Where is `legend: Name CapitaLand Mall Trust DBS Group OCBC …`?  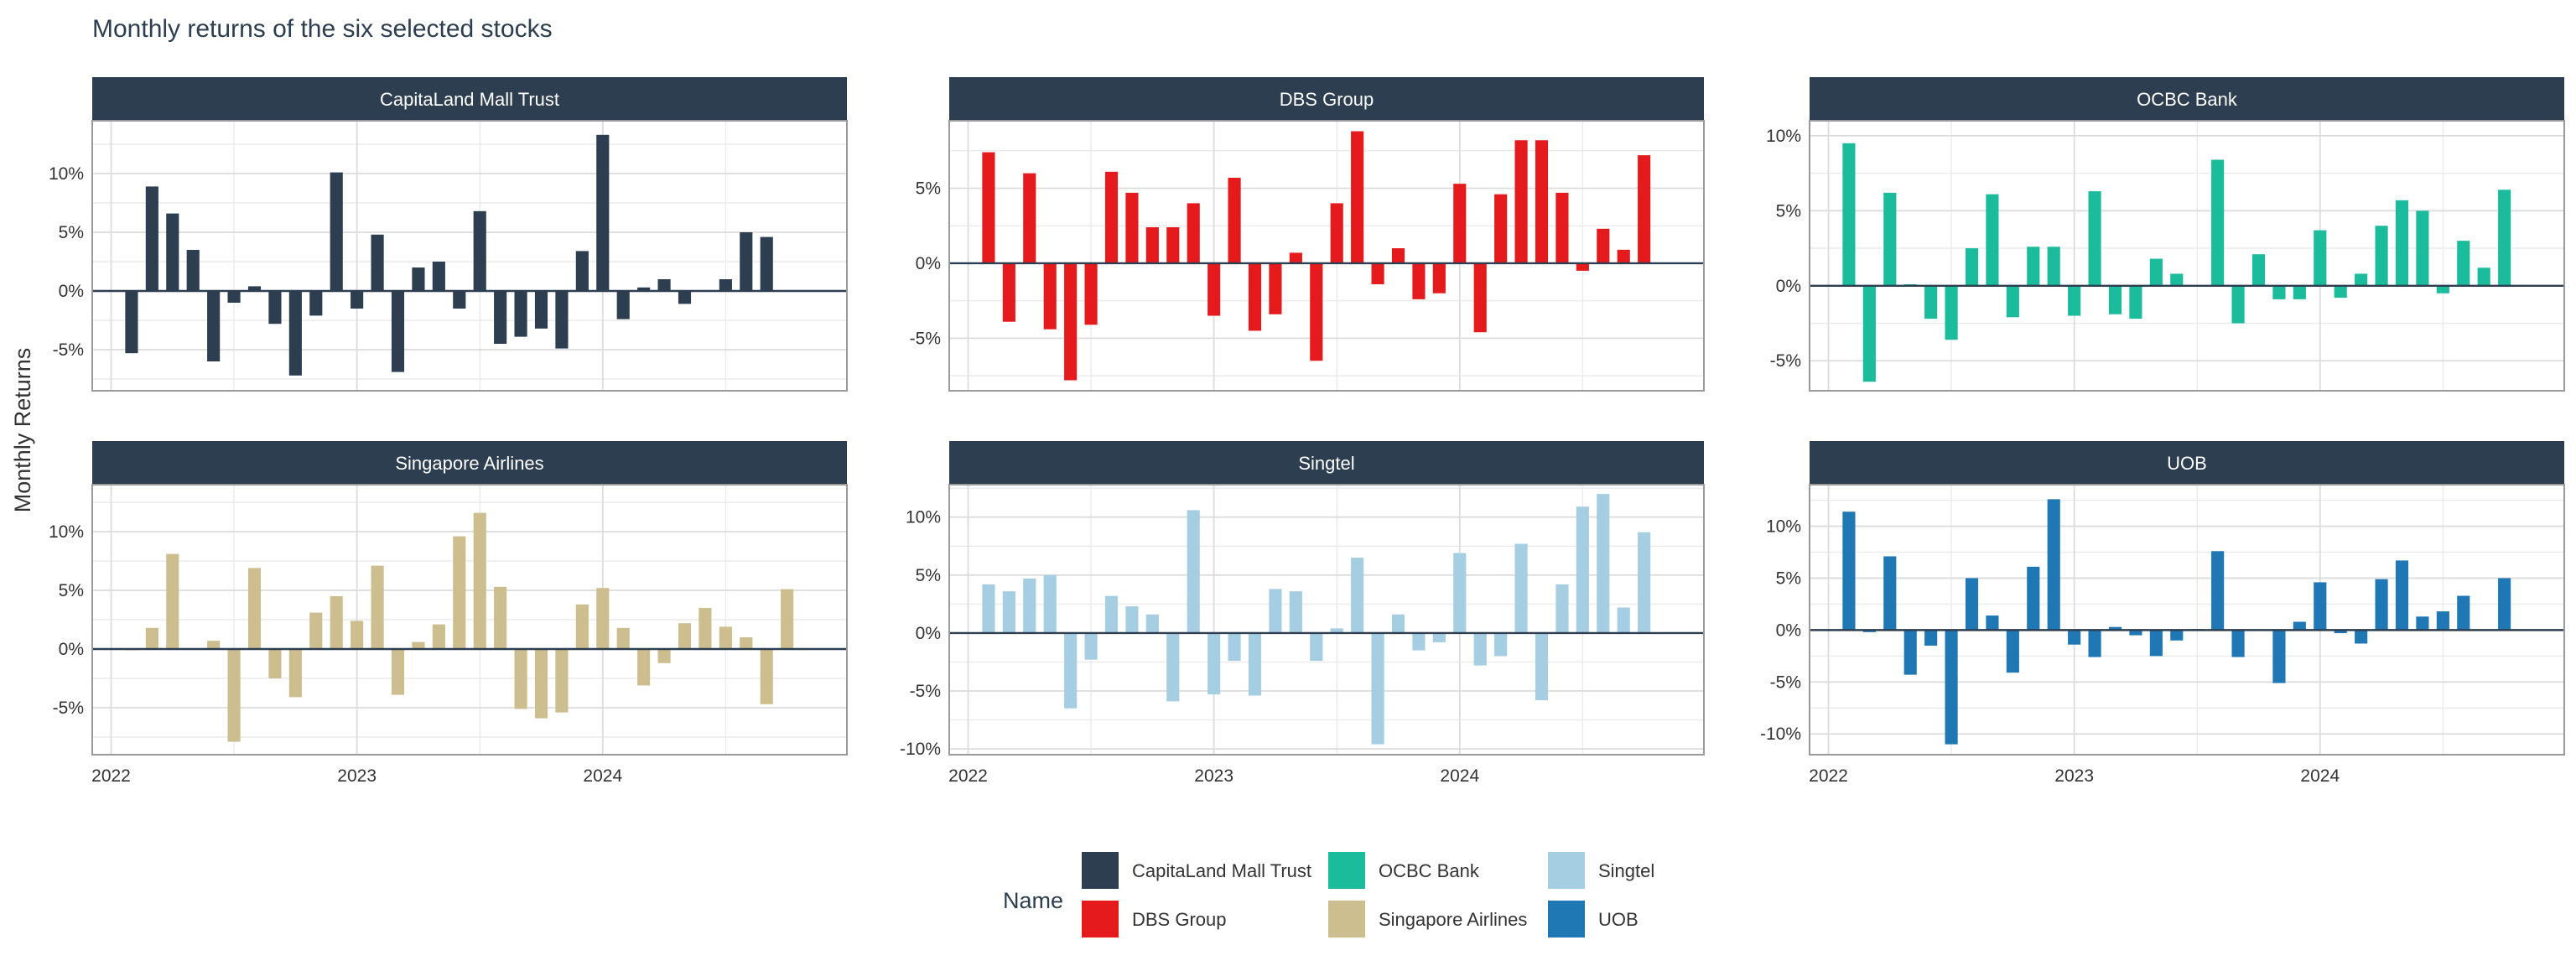
legend: Name CapitaLand Mall Trust DBS Group OCBC … is located at coordinates (1328, 894).